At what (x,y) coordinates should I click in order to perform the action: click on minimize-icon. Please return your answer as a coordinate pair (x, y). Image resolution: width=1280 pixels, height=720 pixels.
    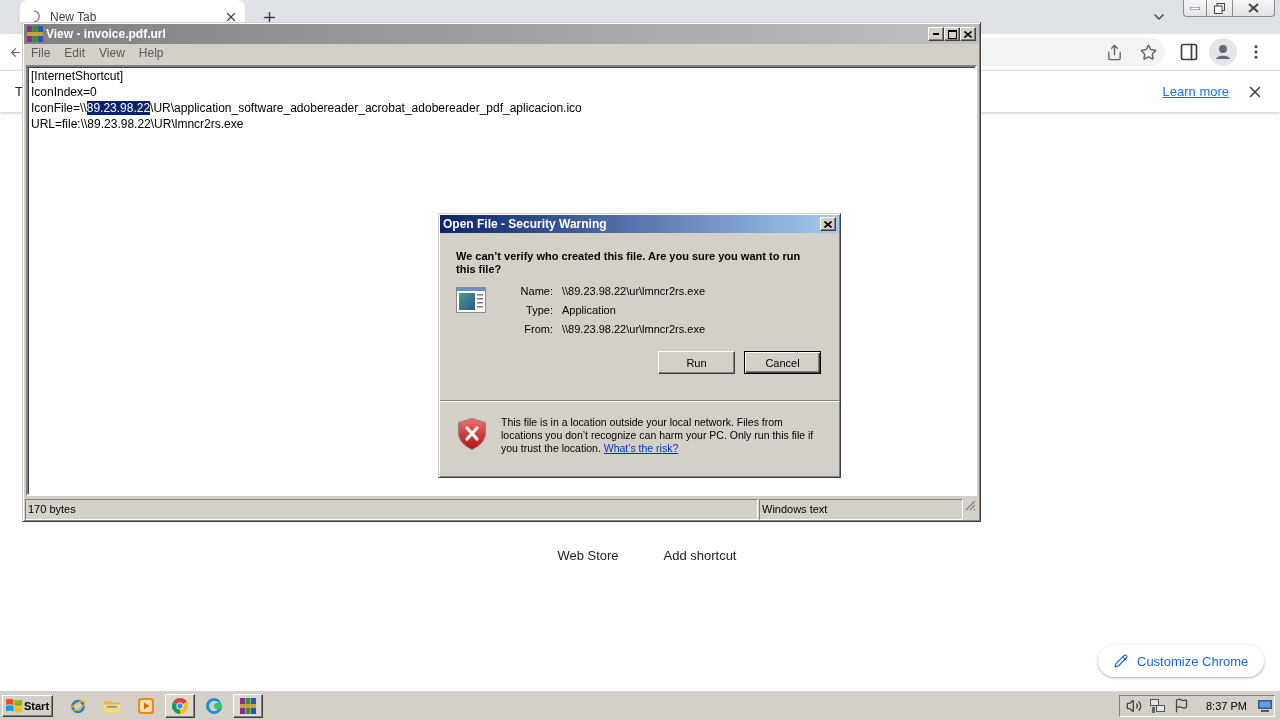
    Looking at the image, I should click on (1195, 8).